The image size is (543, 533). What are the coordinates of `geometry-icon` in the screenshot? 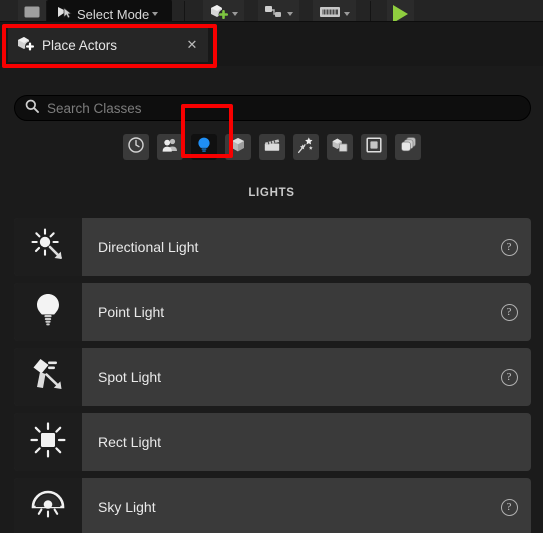 It's located at (340, 147).